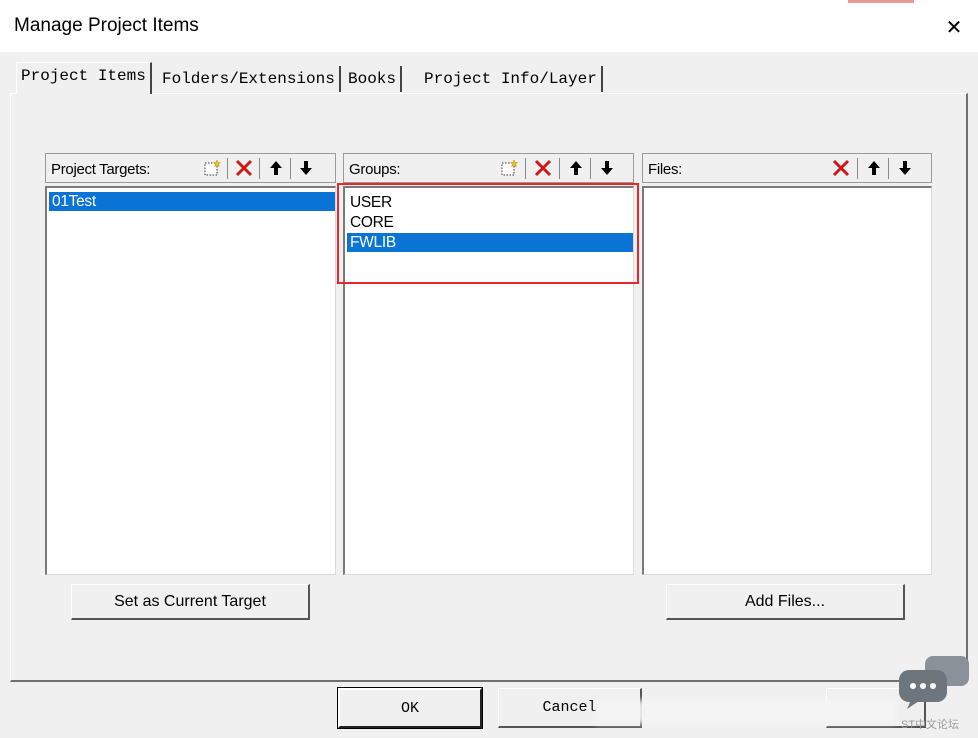  Describe the element at coordinates (106, 25) in the screenshot. I see `window-title: Manage Project Items` at that location.